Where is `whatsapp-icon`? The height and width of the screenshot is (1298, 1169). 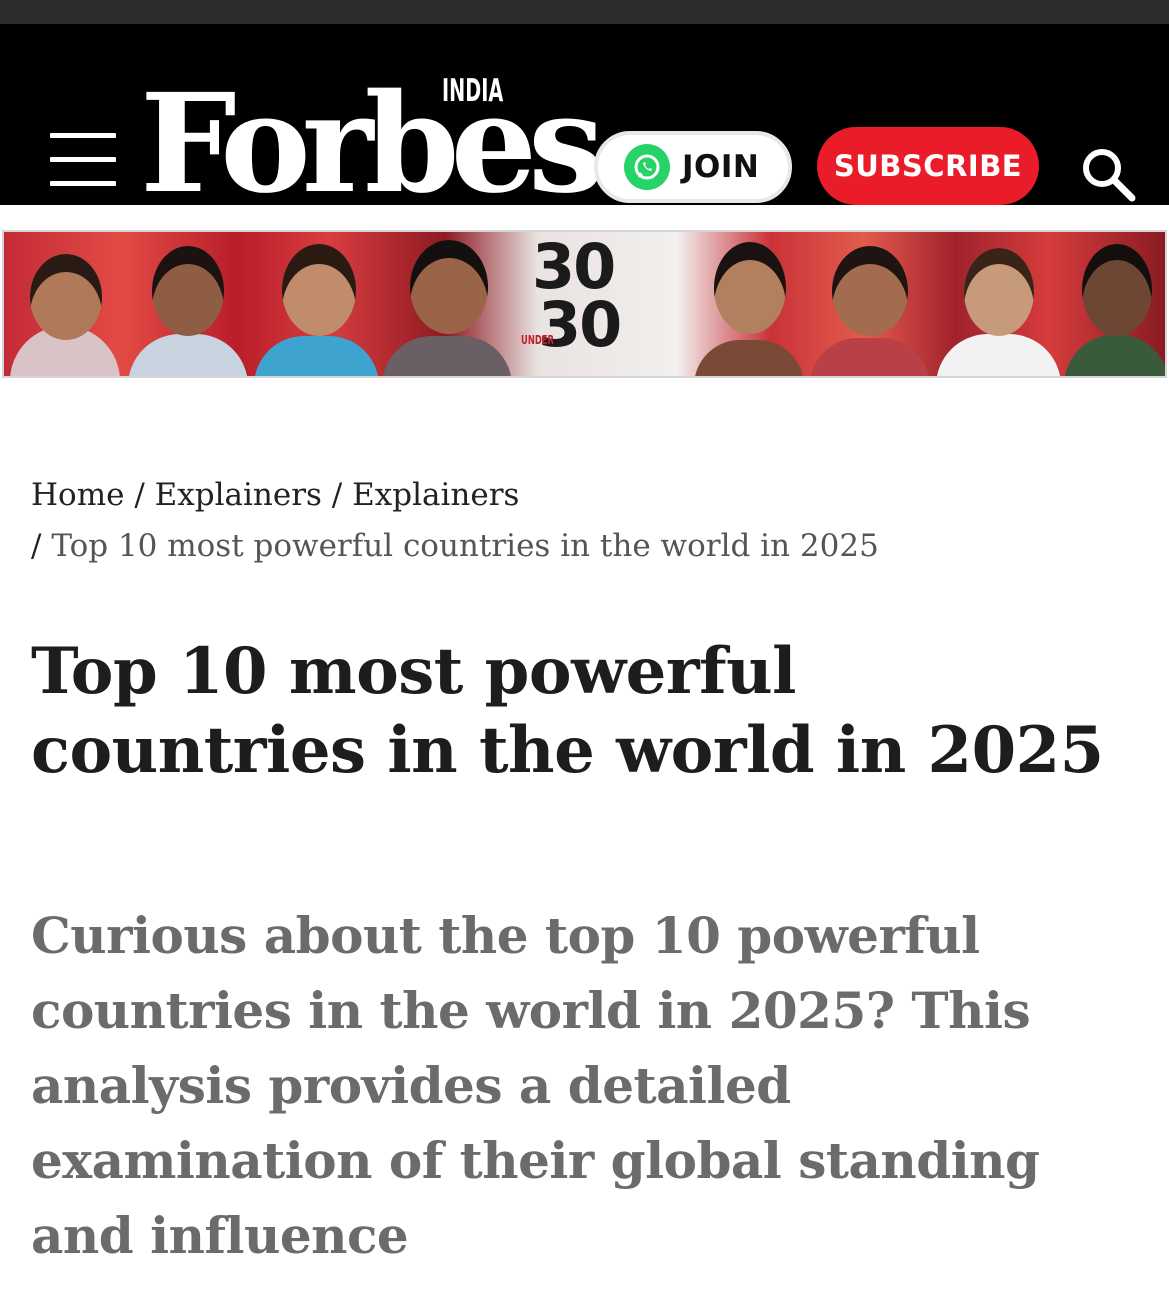 whatsapp-icon is located at coordinates (647, 167).